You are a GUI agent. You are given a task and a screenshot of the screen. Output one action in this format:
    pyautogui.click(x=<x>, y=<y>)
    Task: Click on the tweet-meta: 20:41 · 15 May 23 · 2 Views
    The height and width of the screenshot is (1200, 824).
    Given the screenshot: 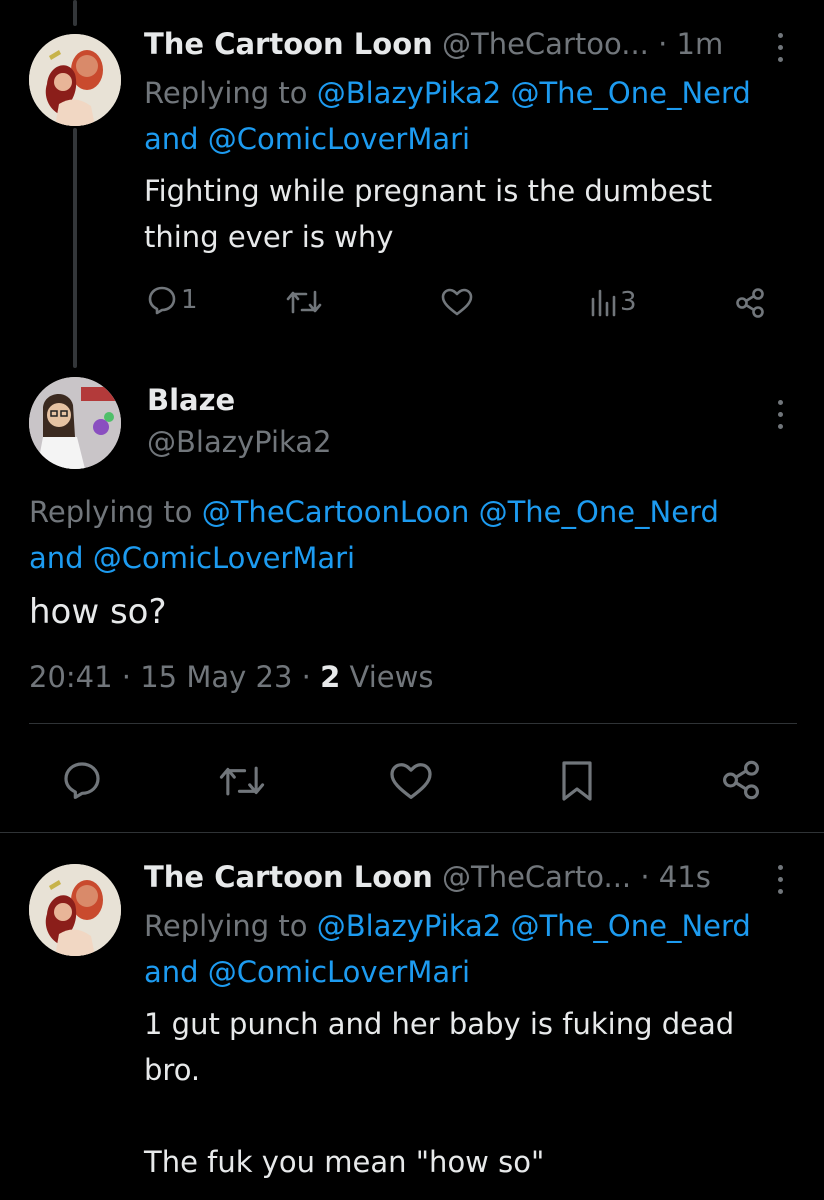 What is the action you would take?
    pyautogui.click(x=231, y=677)
    